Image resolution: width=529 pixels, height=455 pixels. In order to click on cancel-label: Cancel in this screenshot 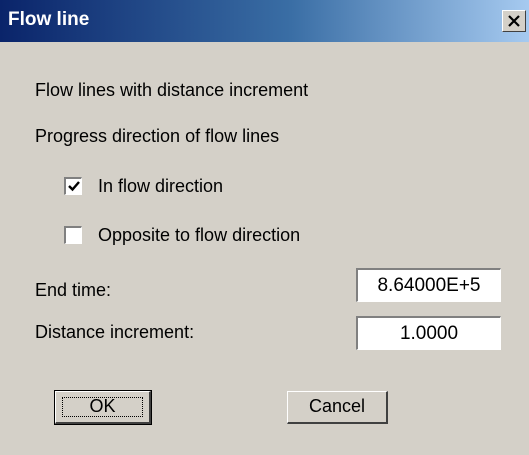, I will do `click(337, 406)`.